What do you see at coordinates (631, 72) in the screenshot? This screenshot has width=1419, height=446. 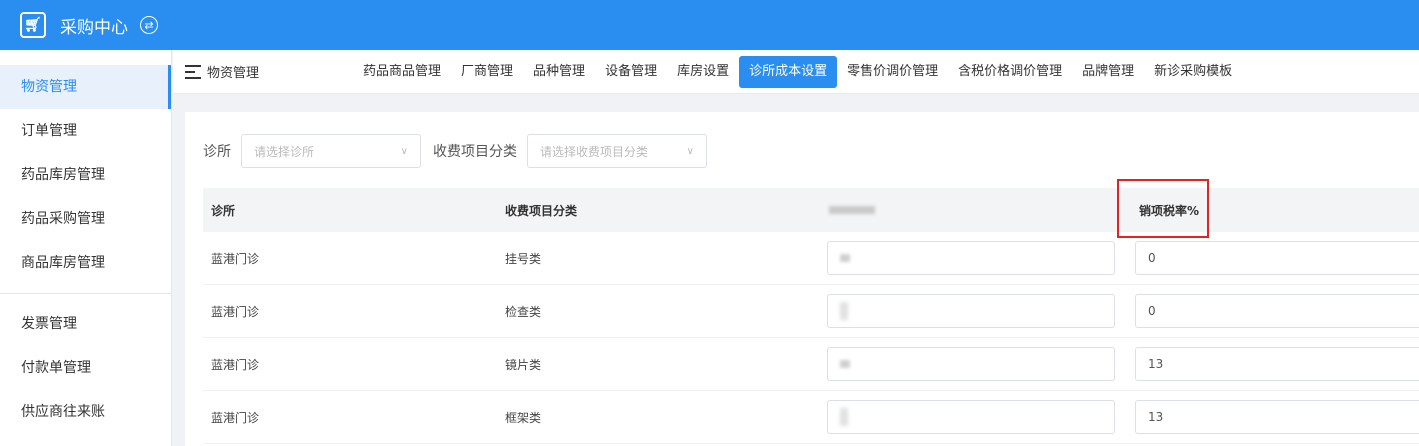 I see `tab-equipment: 设备管理` at bounding box center [631, 72].